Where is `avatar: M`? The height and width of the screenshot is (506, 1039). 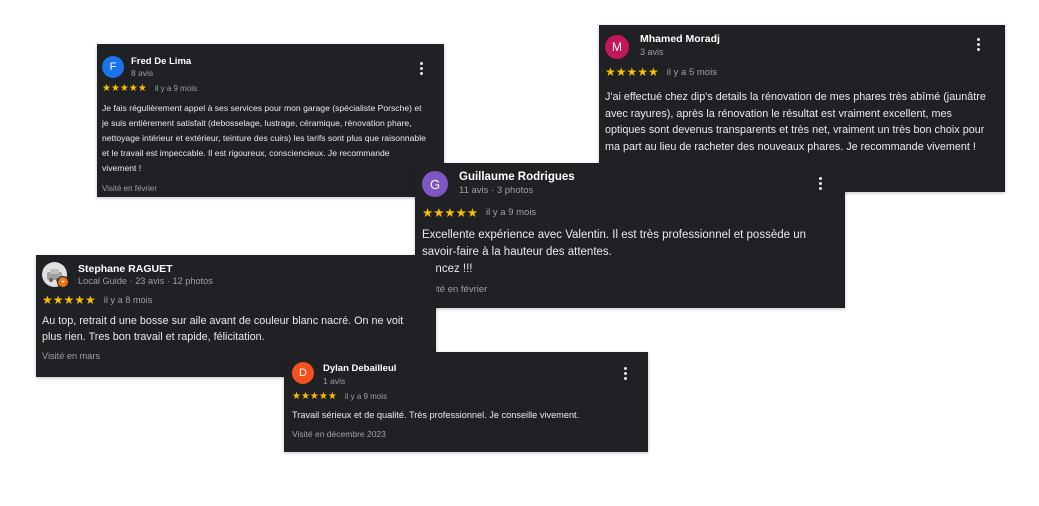
avatar: M is located at coordinates (617, 47).